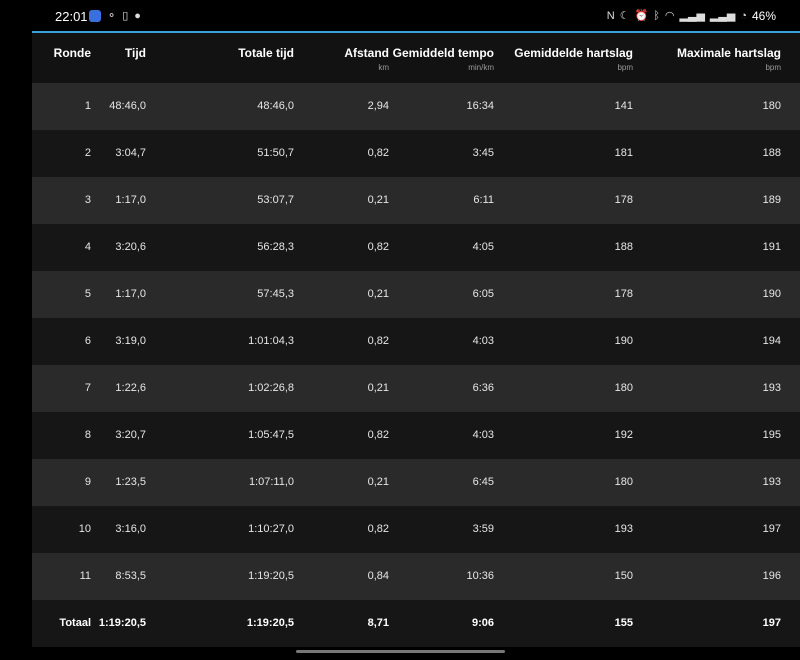 The image size is (800, 660). Describe the element at coordinates (378, 623) in the screenshot. I see `cell-afstand: 8,71` at that location.